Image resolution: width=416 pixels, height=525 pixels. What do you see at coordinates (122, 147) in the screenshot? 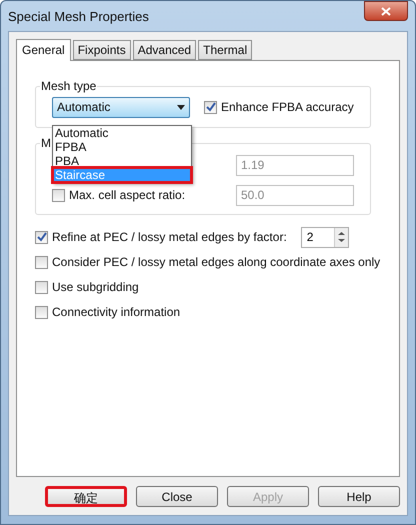
I see `dropdown-option: FPBA` at bounding box center [122, 147].